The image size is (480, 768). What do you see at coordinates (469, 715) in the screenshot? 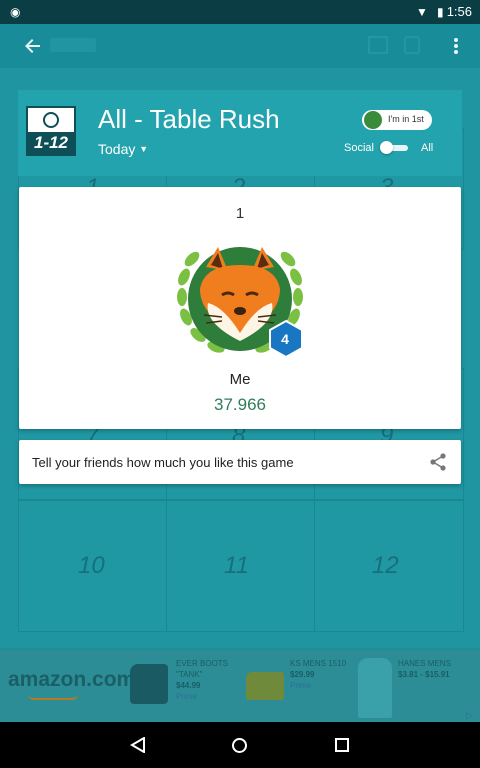
I see `ad-choices-icon: ▷` at bounding box center [469, 715].